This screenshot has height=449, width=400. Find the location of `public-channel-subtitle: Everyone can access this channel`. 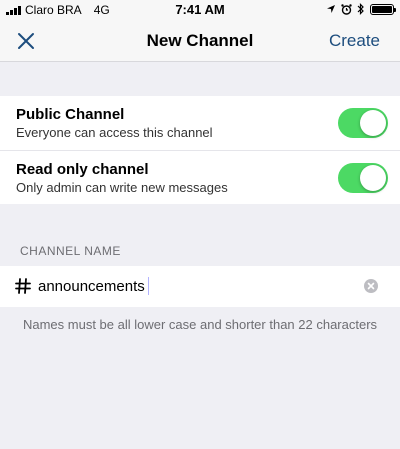

public-channel-subtitle: Everyone can access this channel is located at coordinates (114, 132).